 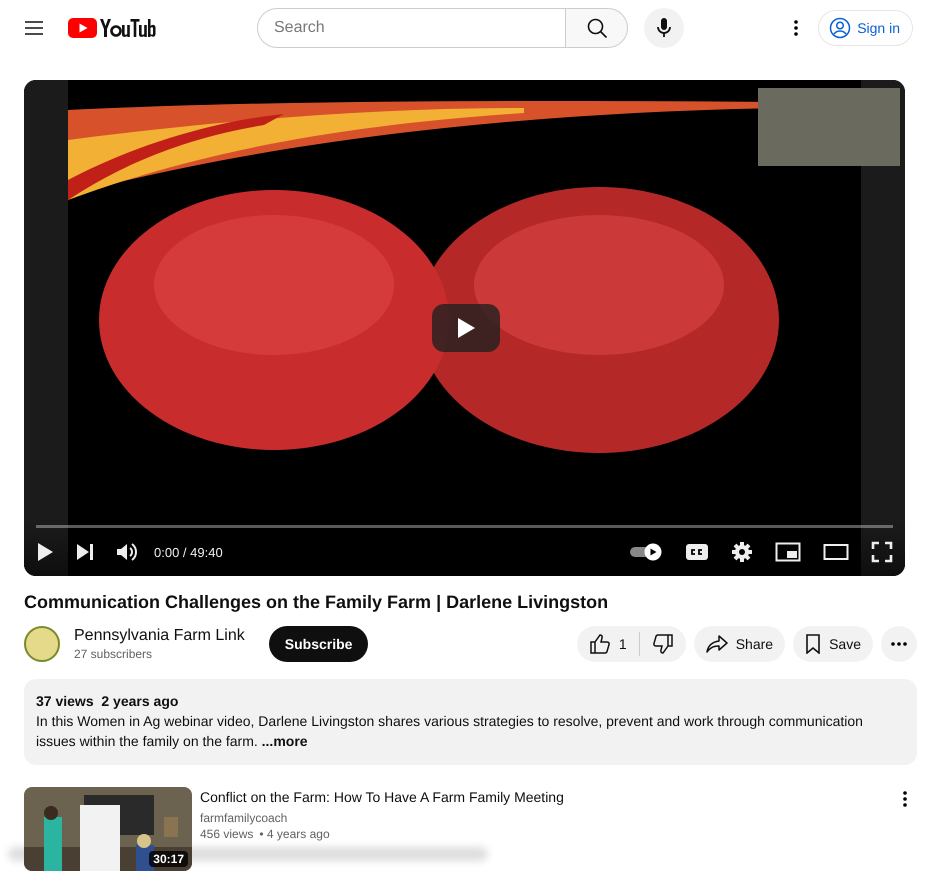 I want to click on microphone-button, so click(x=664, y=28).